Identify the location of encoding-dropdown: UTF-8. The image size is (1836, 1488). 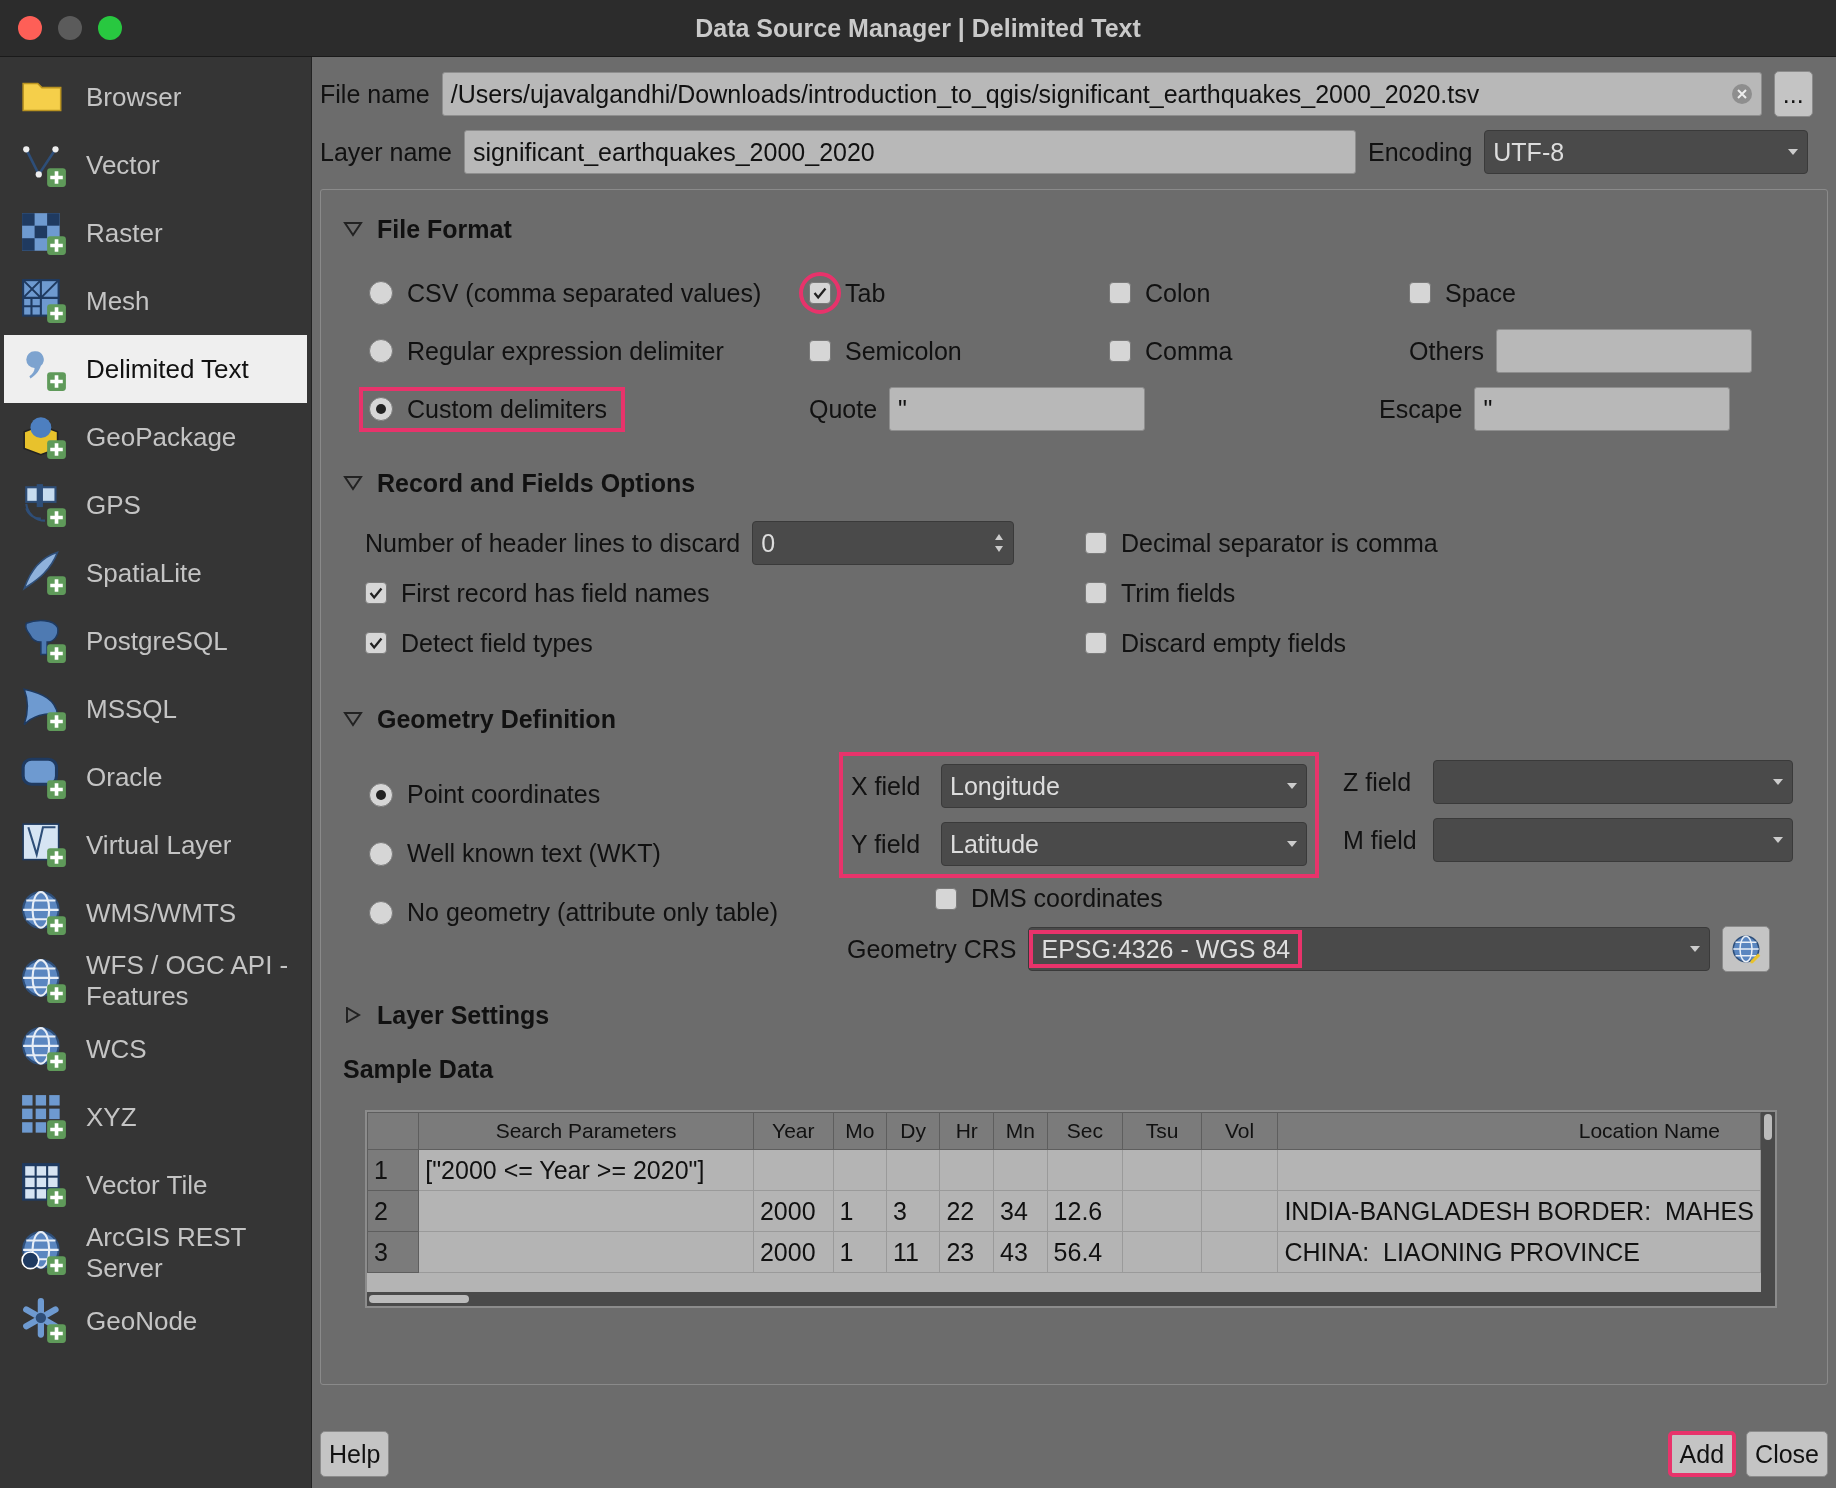
(1646, 152).